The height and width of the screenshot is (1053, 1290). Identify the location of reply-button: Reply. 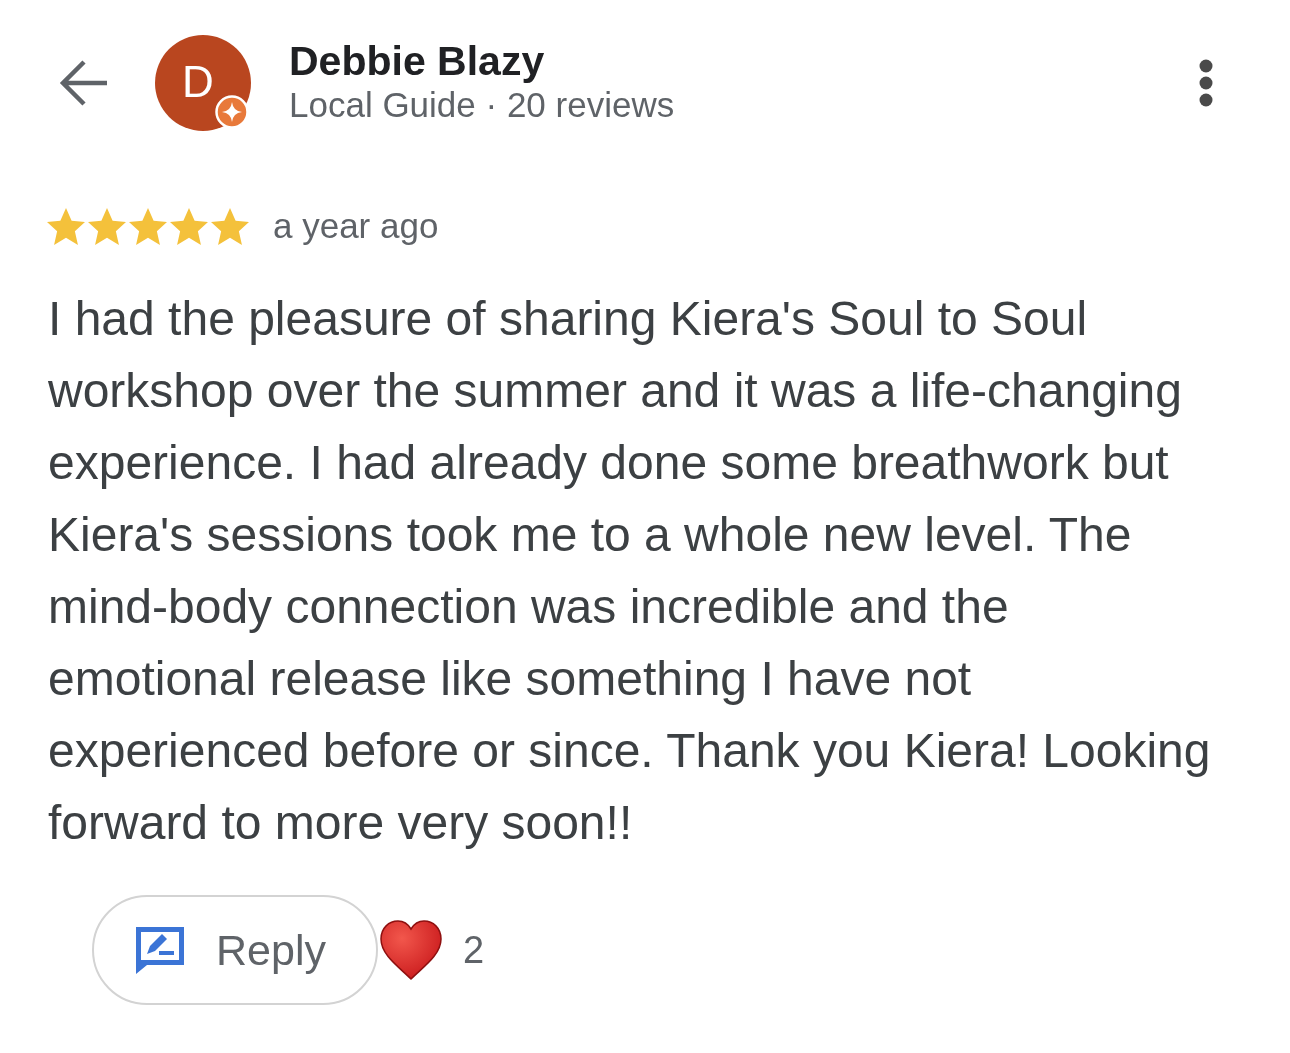
(235, 950).